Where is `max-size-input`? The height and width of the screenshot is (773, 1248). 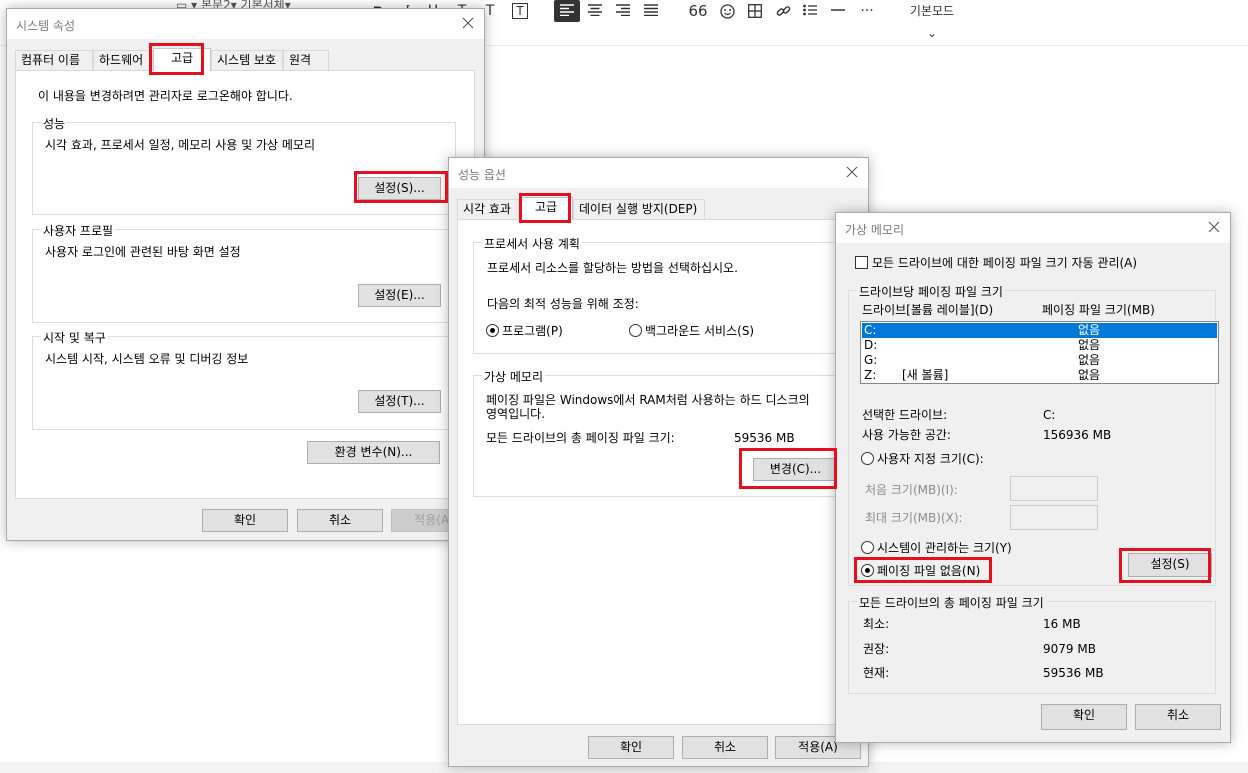 max-size-input is located at coordinates (1054, 517).